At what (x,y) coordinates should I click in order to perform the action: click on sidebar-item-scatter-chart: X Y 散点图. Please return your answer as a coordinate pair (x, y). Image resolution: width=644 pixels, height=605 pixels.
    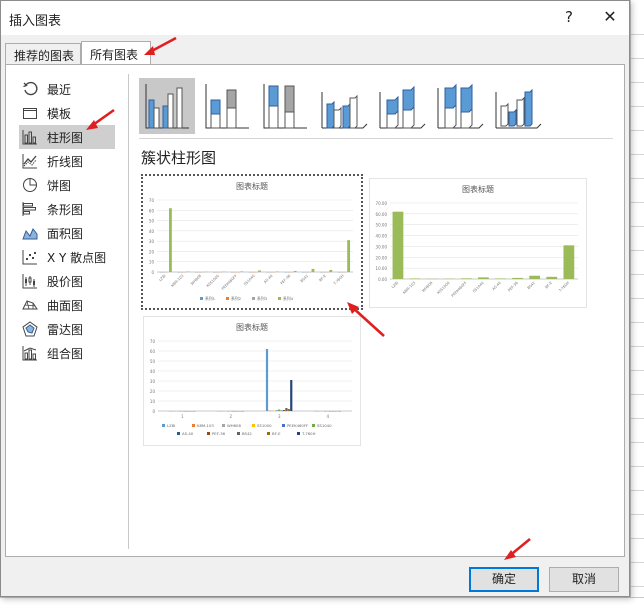
    Looking at the image, I should click on (67, 257).